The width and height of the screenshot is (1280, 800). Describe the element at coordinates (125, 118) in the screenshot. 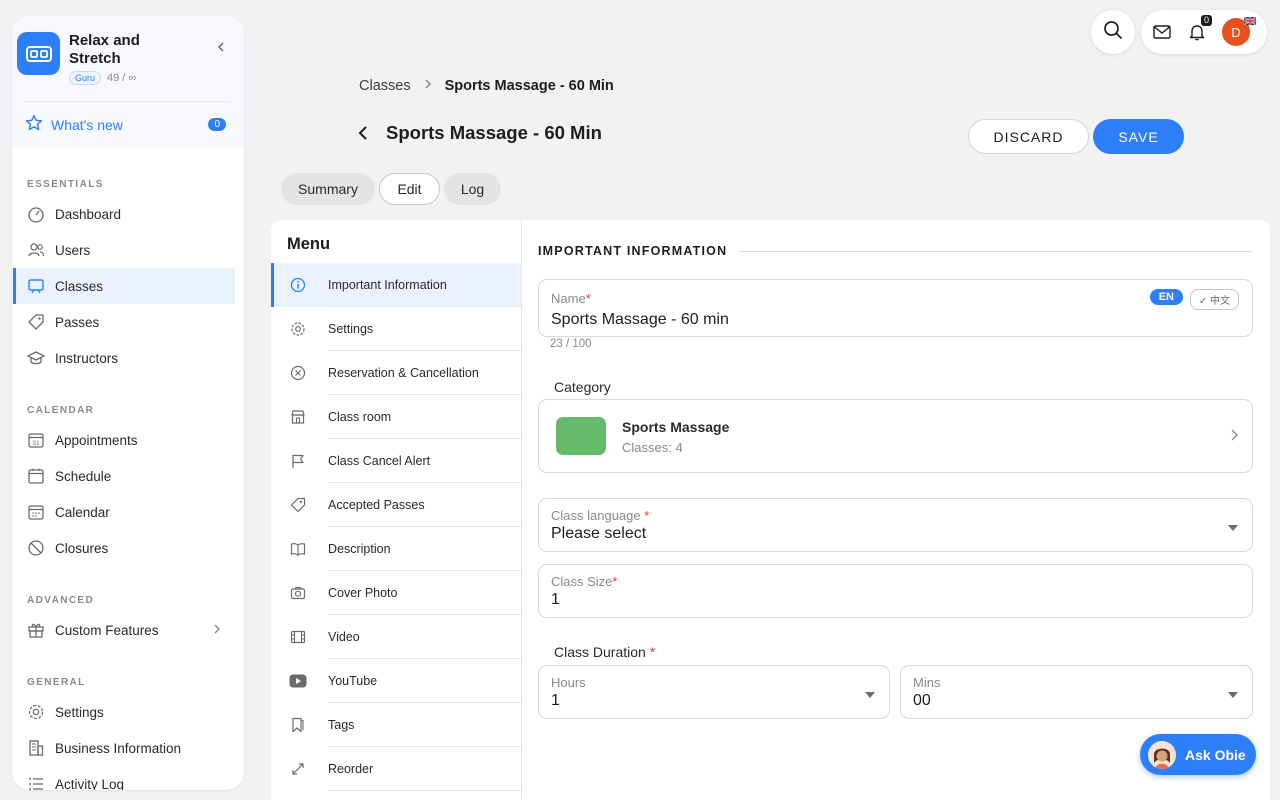

I see `whats-new-link: What's new 0` at that location.